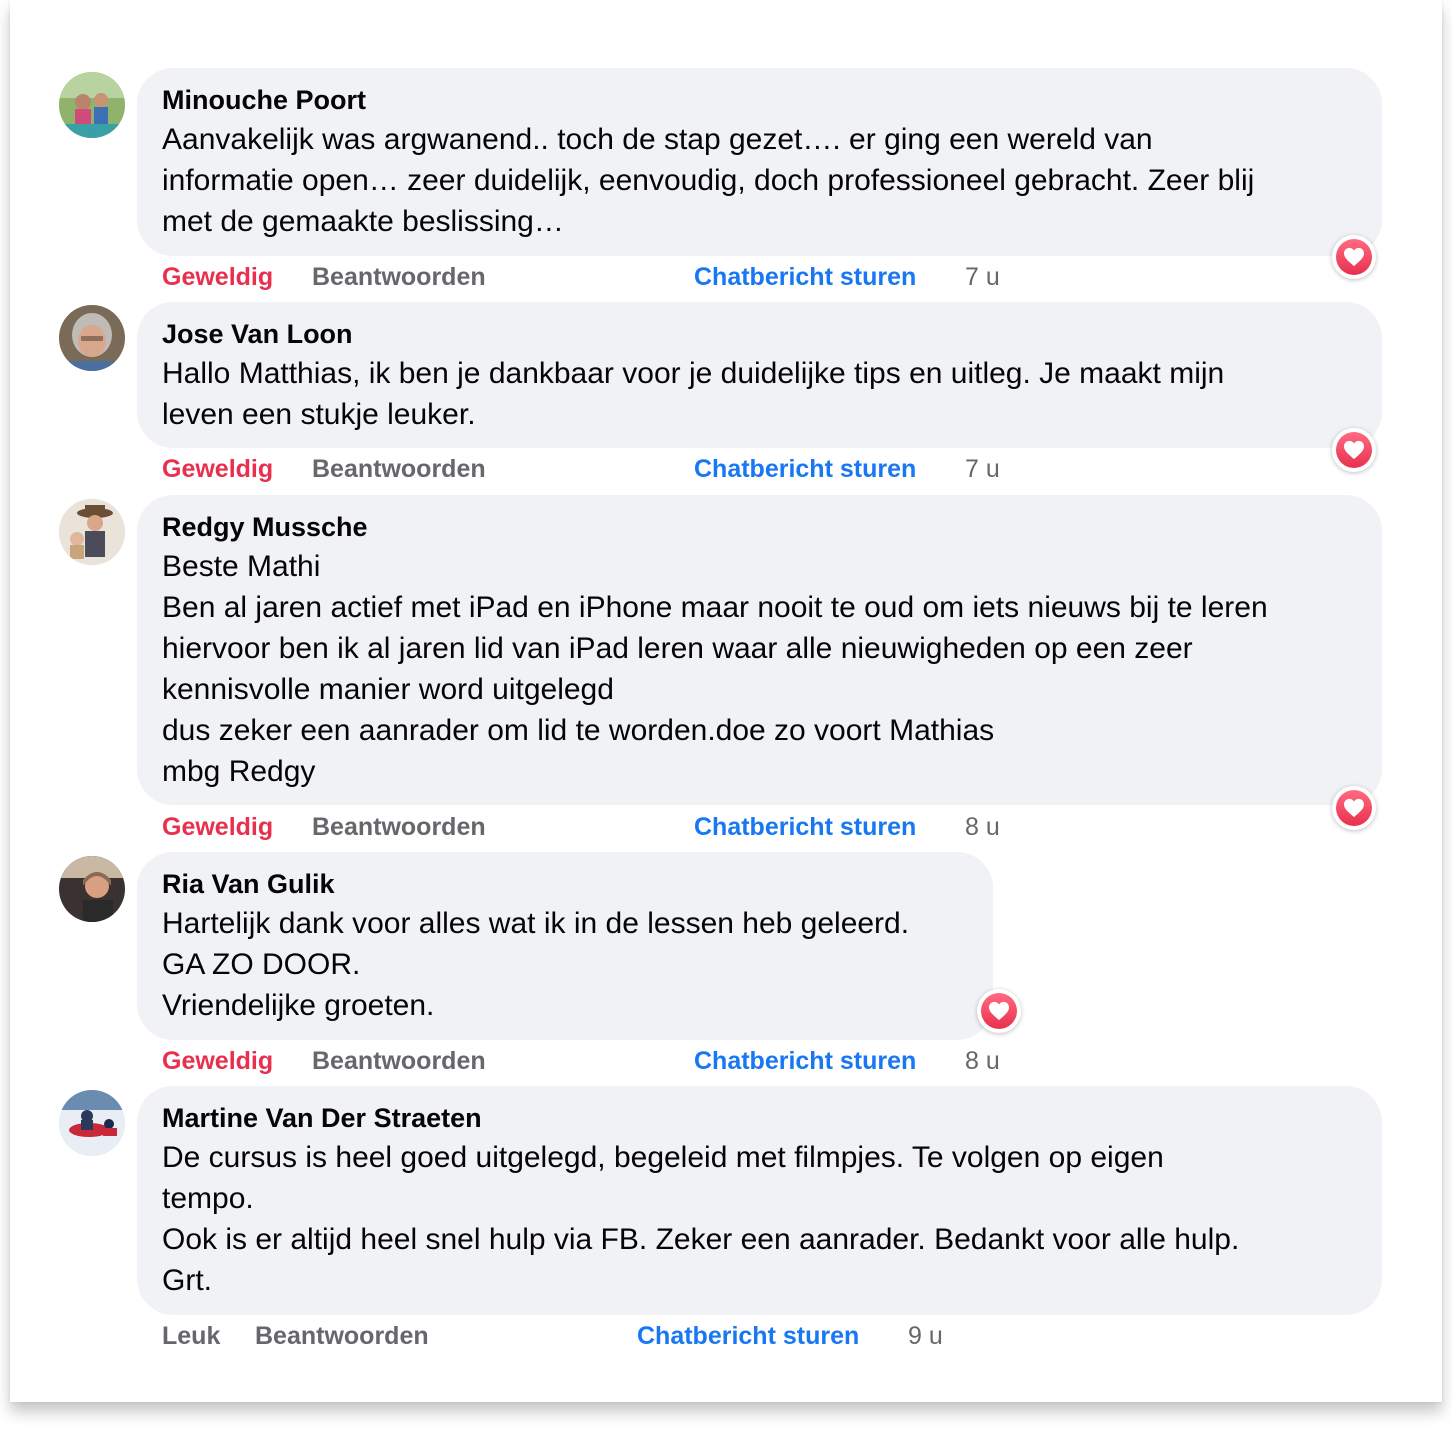 The image size is (1452, 1440). Describe the element at coordinates (925, 1336) in the screenshot. I see `comment-timestamp: 9 u` at that location.